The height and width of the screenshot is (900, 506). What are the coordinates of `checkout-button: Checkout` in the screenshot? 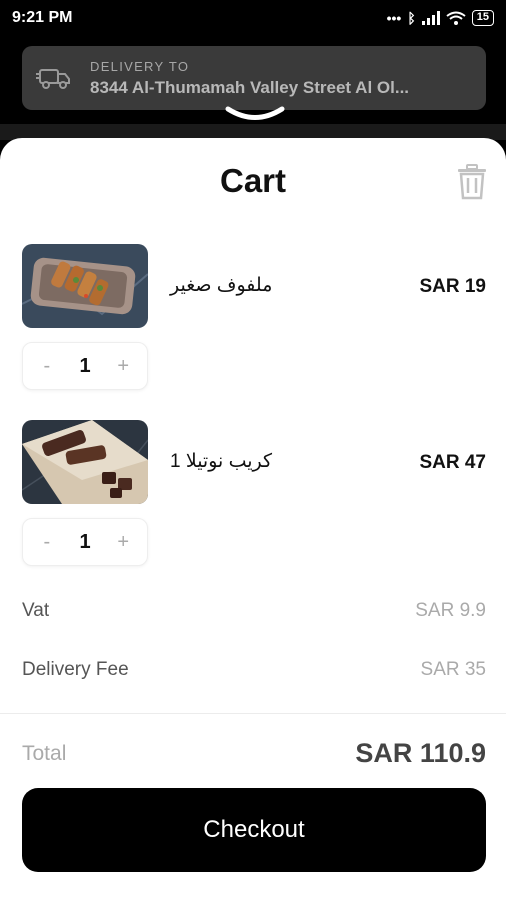 It's located at (254, 830).